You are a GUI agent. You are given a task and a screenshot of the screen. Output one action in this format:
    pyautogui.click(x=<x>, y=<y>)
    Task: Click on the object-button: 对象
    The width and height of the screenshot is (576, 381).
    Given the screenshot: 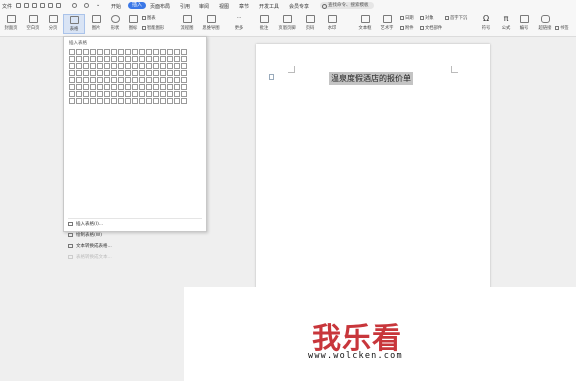 What is the action you would take?
    pyautogui.click(x=427, y=18)
    